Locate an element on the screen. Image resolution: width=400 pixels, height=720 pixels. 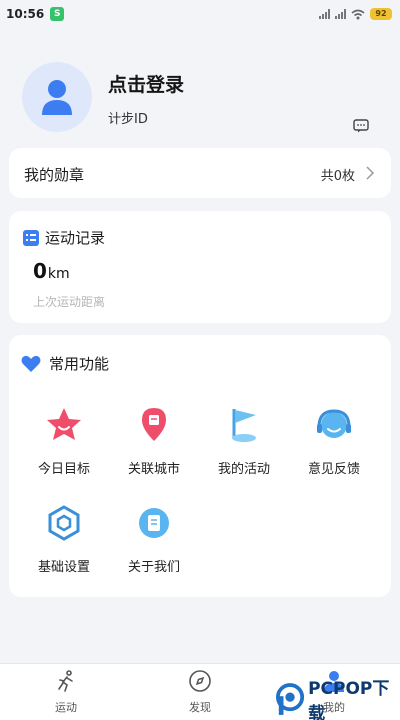
login-link: 点击登录 is located at coordinates (146, 83).